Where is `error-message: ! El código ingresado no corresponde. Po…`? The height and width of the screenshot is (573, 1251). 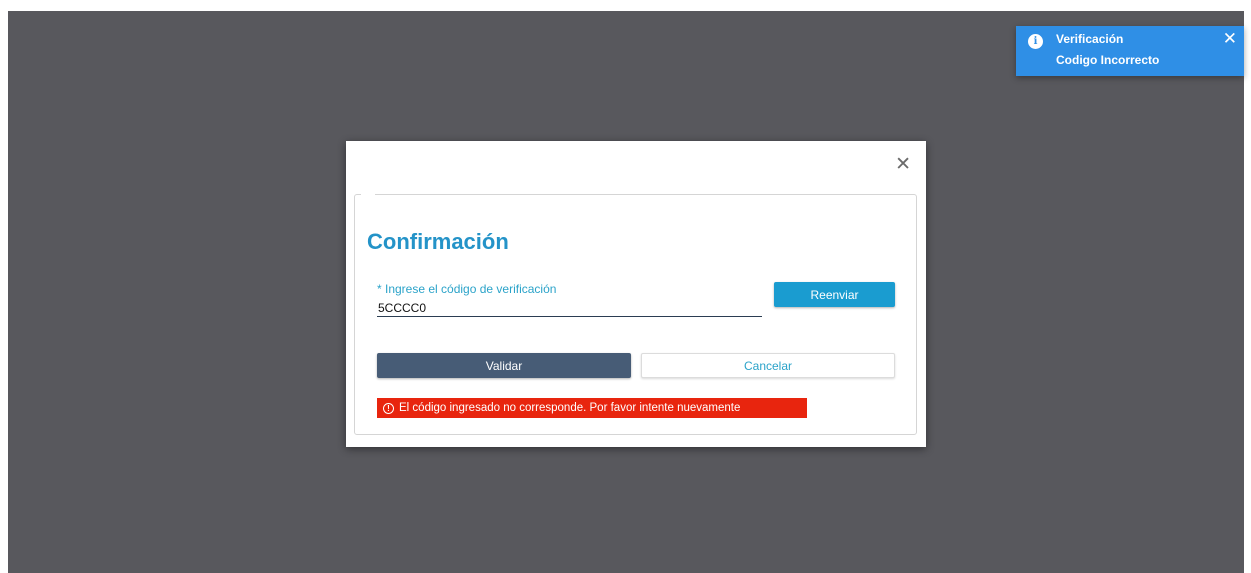 error-message: ! El código ingresado no corresponde. Po… is located at coordinates (592, 408).